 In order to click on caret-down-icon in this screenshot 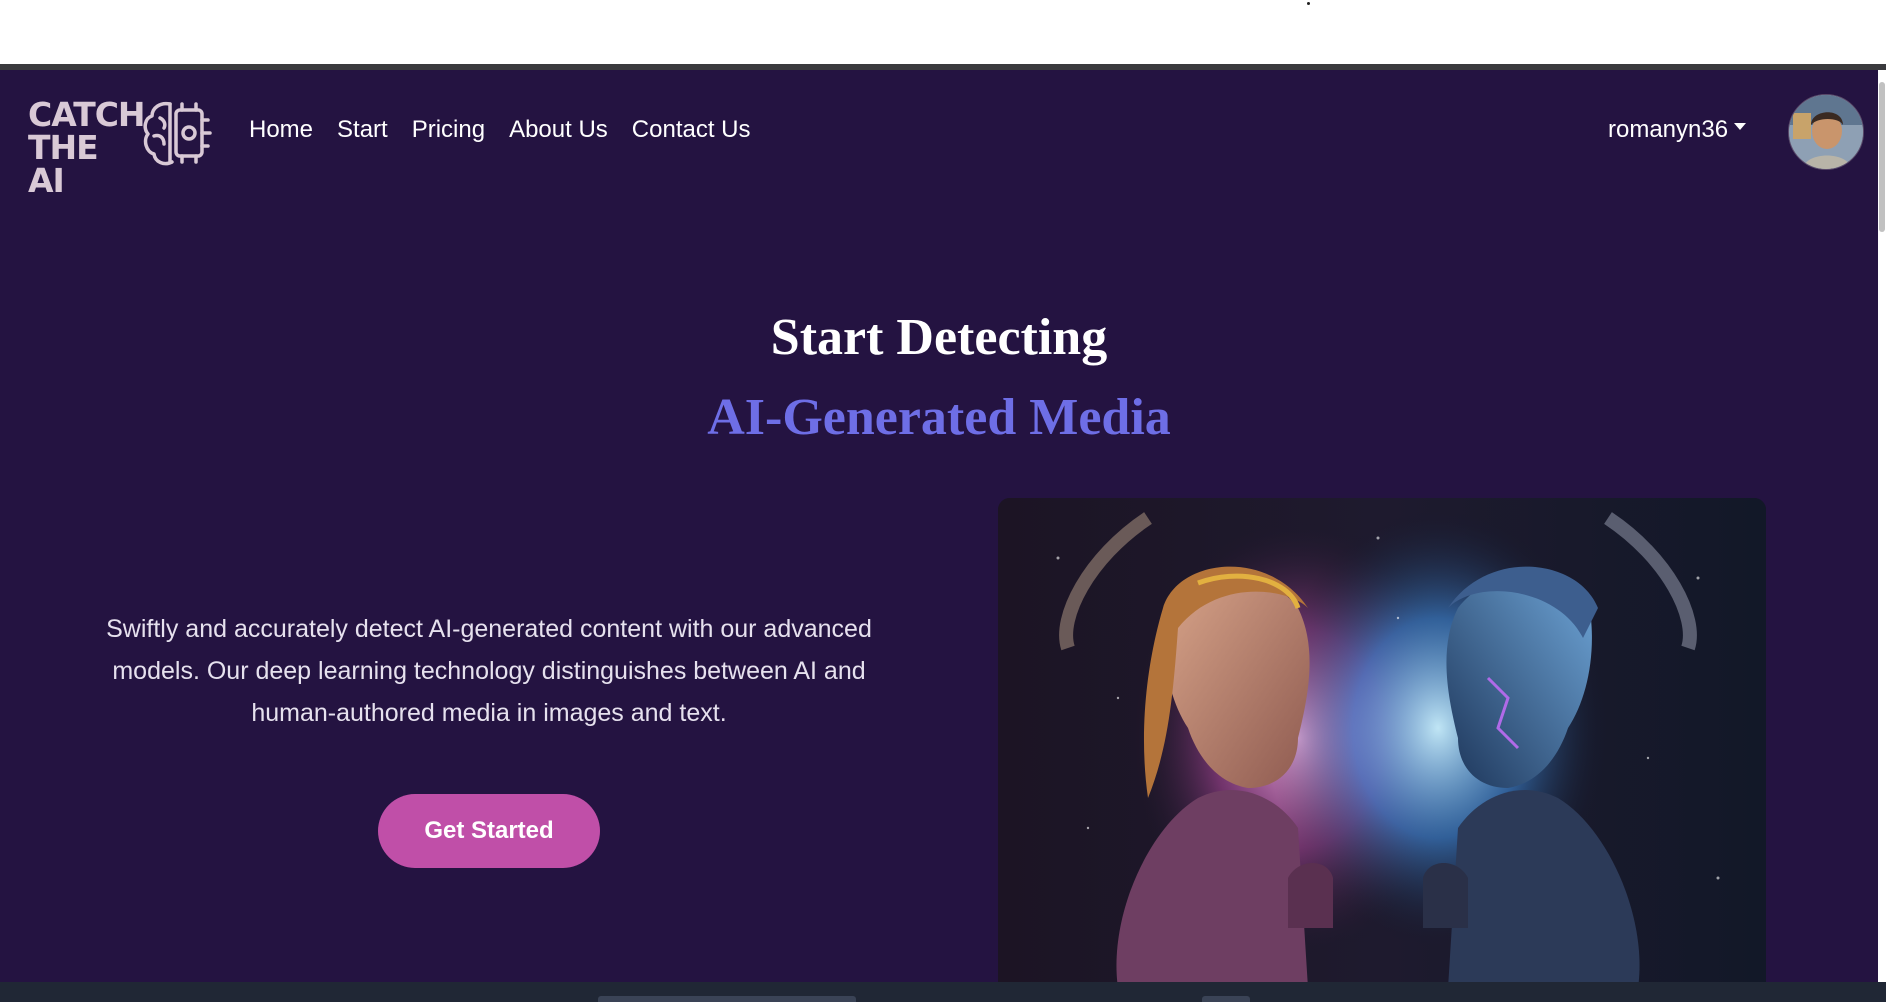, I will do `click(1740, 126)`.